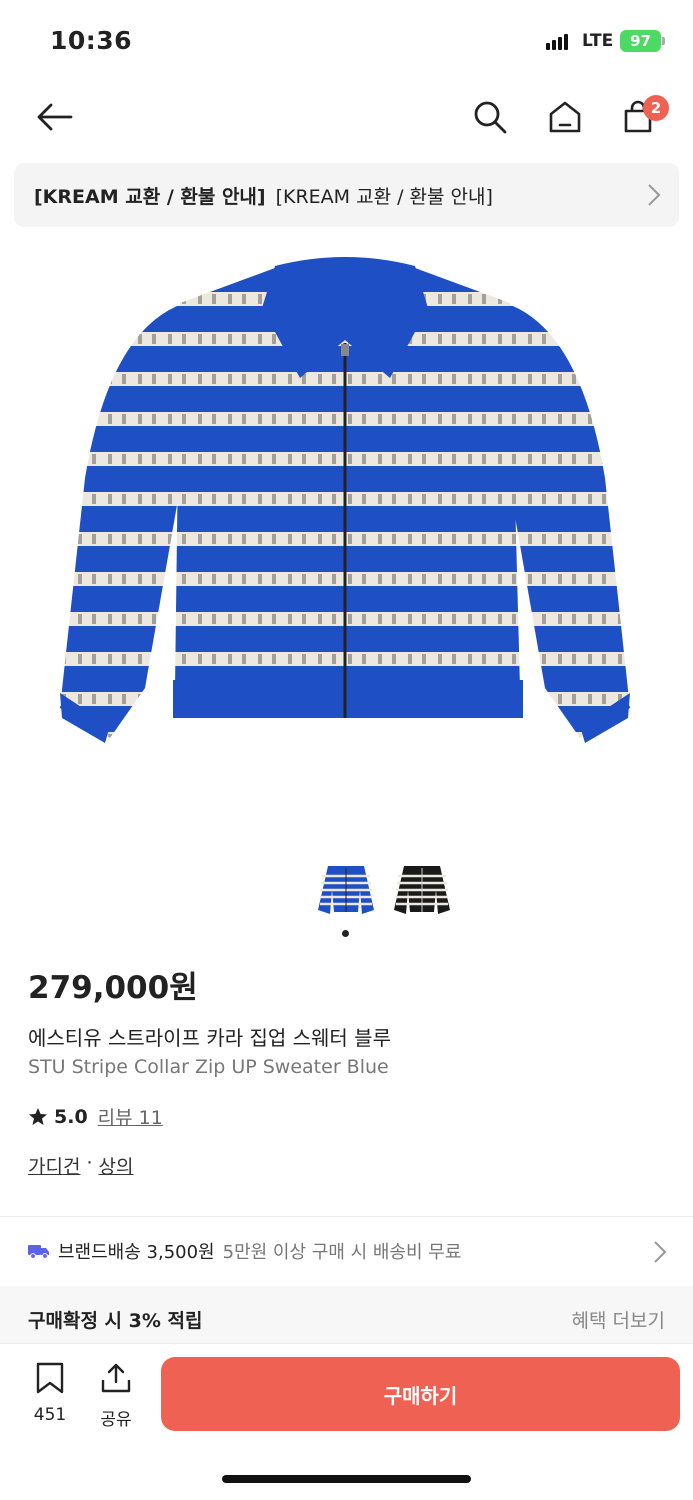  Describe the element at coordinates (422, 890) in the screenshot. I see `thumbnail-black` at that location.